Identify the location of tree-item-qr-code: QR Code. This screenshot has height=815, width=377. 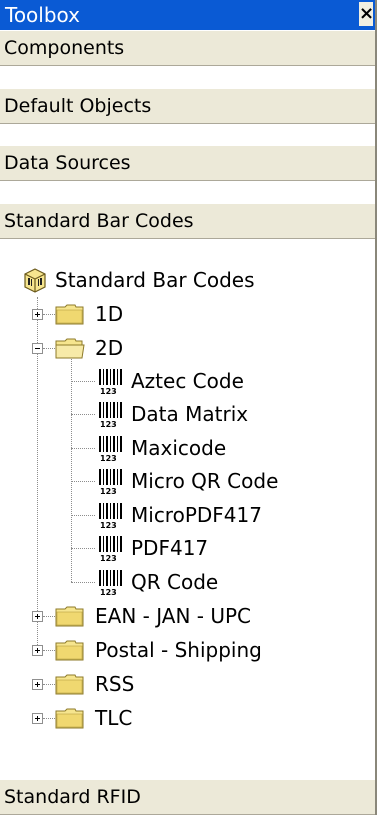
(187, 582).